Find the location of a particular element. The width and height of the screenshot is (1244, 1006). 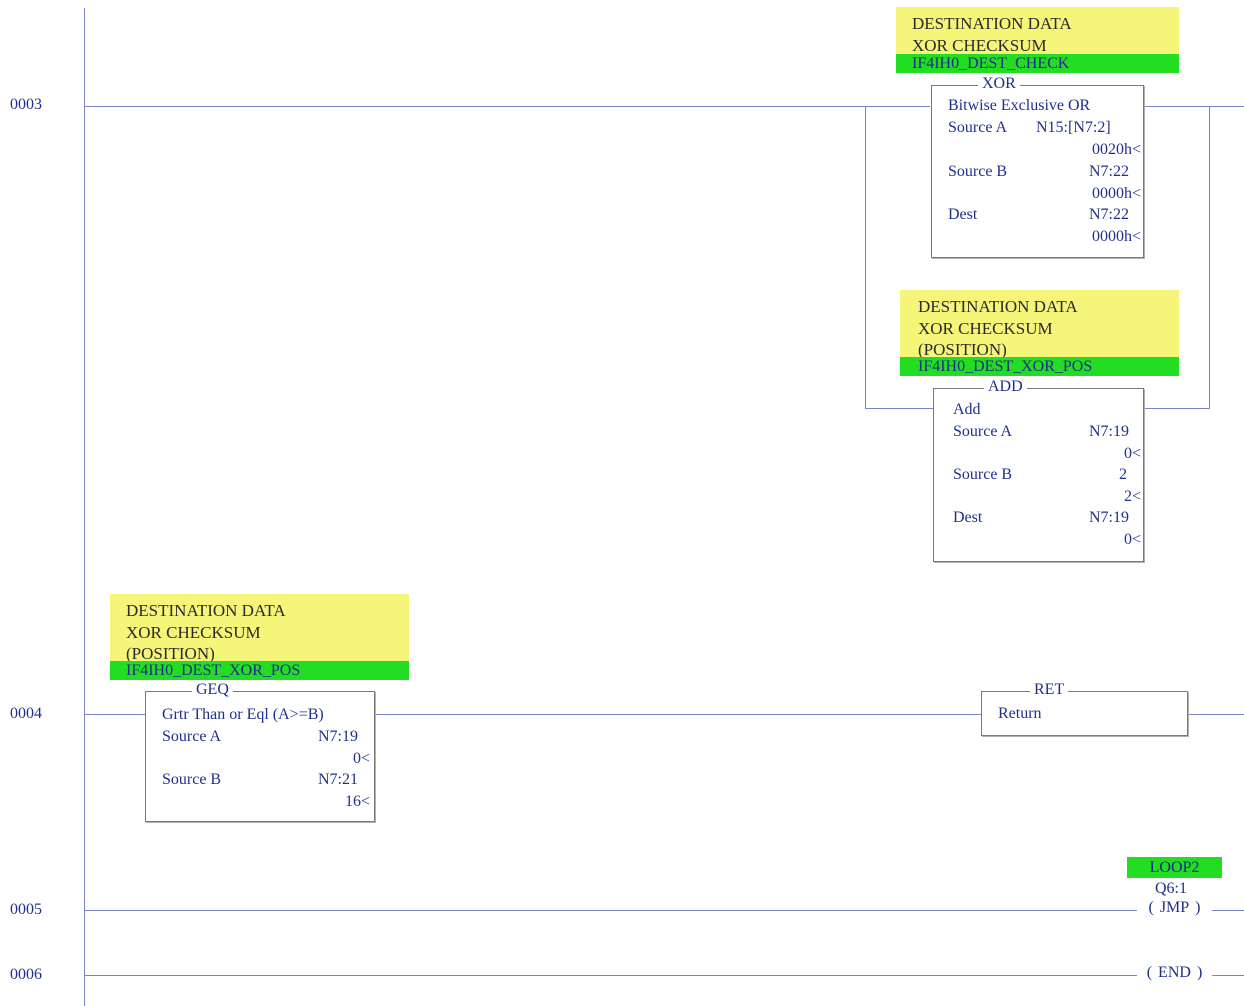

jmp-coil-left-paren: ( is located at coordinates (1151, 907).